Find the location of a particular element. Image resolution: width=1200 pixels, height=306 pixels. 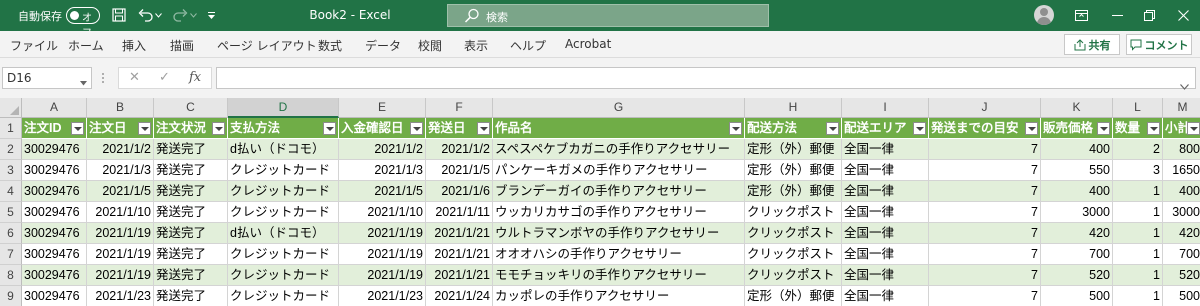

tab-formulas: 数式 is located at coordinates (330, 45).